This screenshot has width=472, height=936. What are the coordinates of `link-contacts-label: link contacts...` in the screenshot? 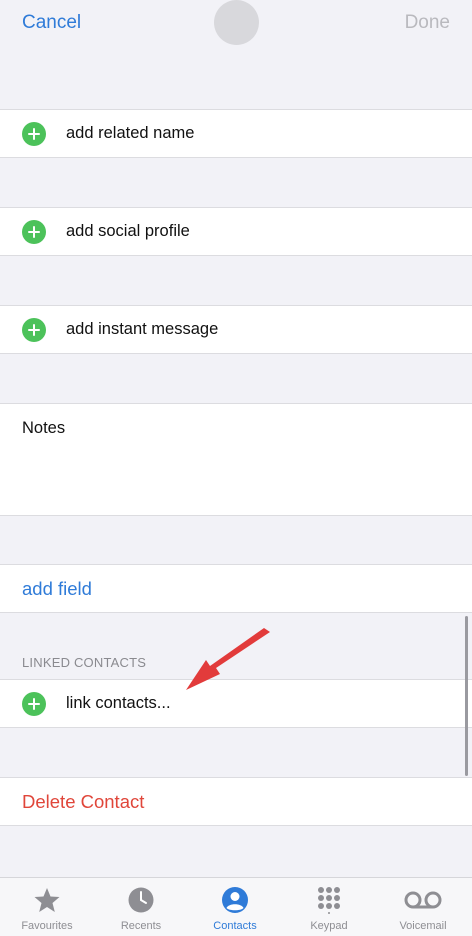 It's located at (118, 703).